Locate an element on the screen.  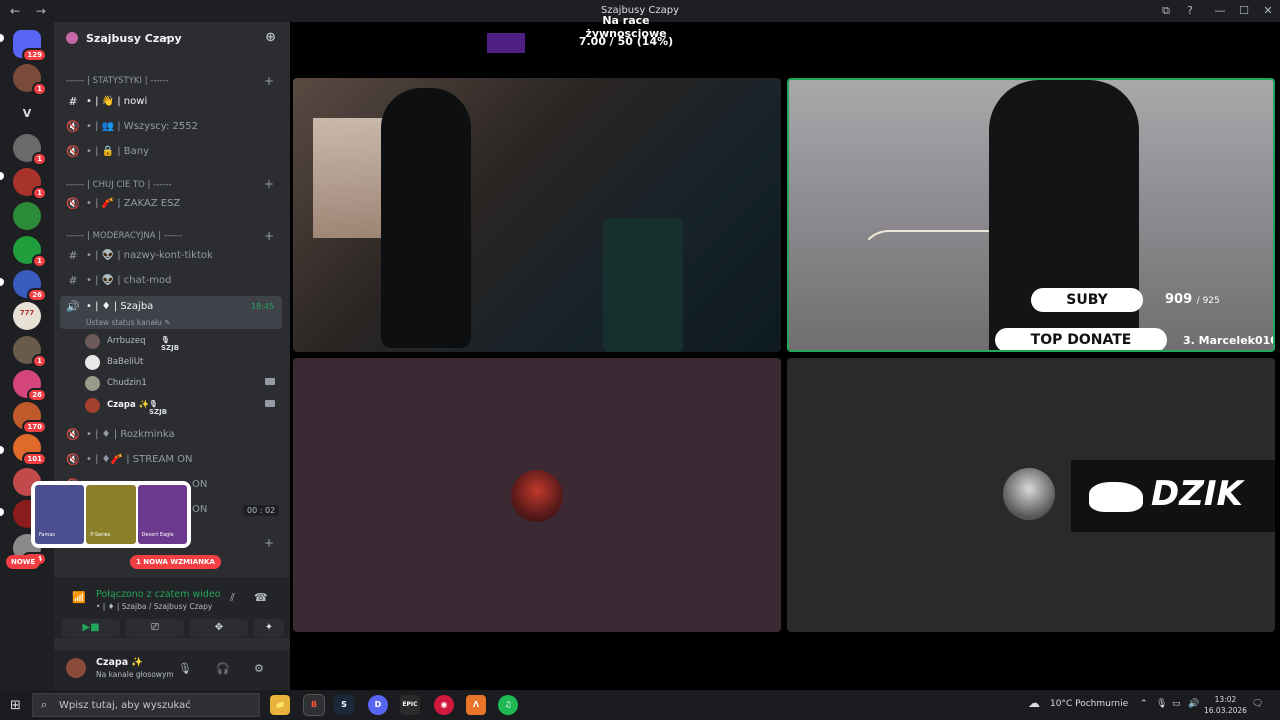
app-icon: ◉ is located at coordinates (444, 705).